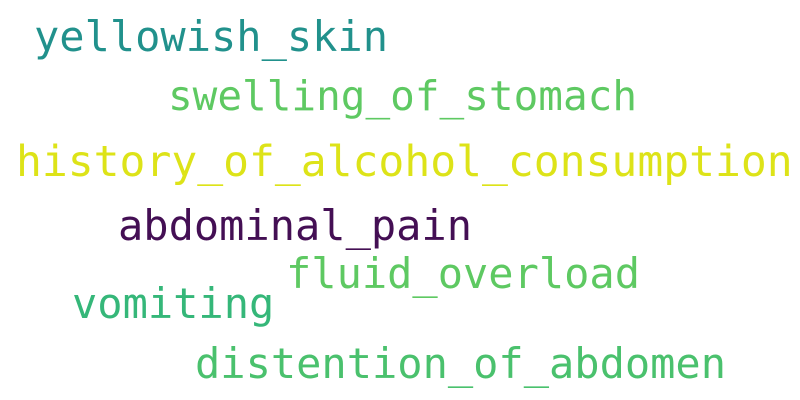 The height and width of the screenshot is (400, 800). Describe the element at coordinates (461, 363) in the screenshot. I see `word-distention-of-abdomen: distention_of_abdomen` at that location.